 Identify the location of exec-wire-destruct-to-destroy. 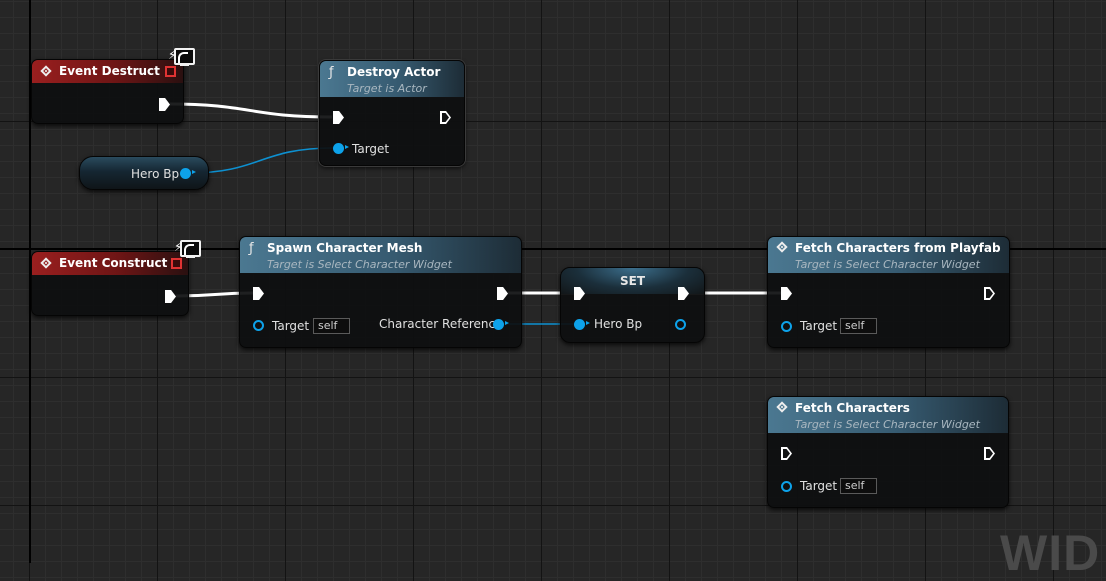
(251, 110).